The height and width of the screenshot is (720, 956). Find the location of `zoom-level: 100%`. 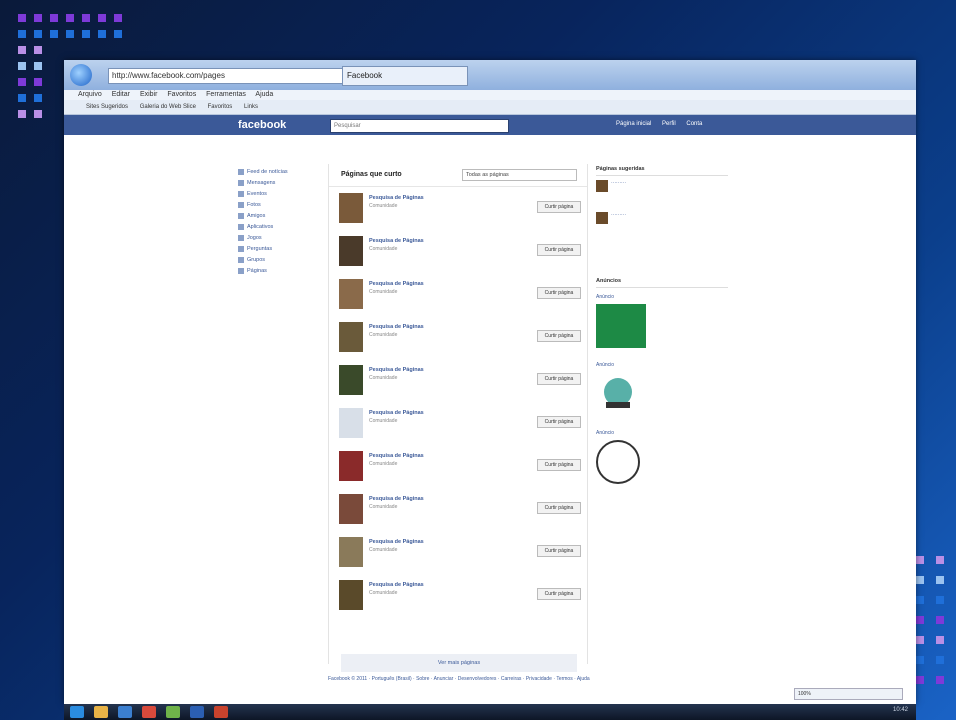

zoom-level: 100% is located at coordinates (848, 694).